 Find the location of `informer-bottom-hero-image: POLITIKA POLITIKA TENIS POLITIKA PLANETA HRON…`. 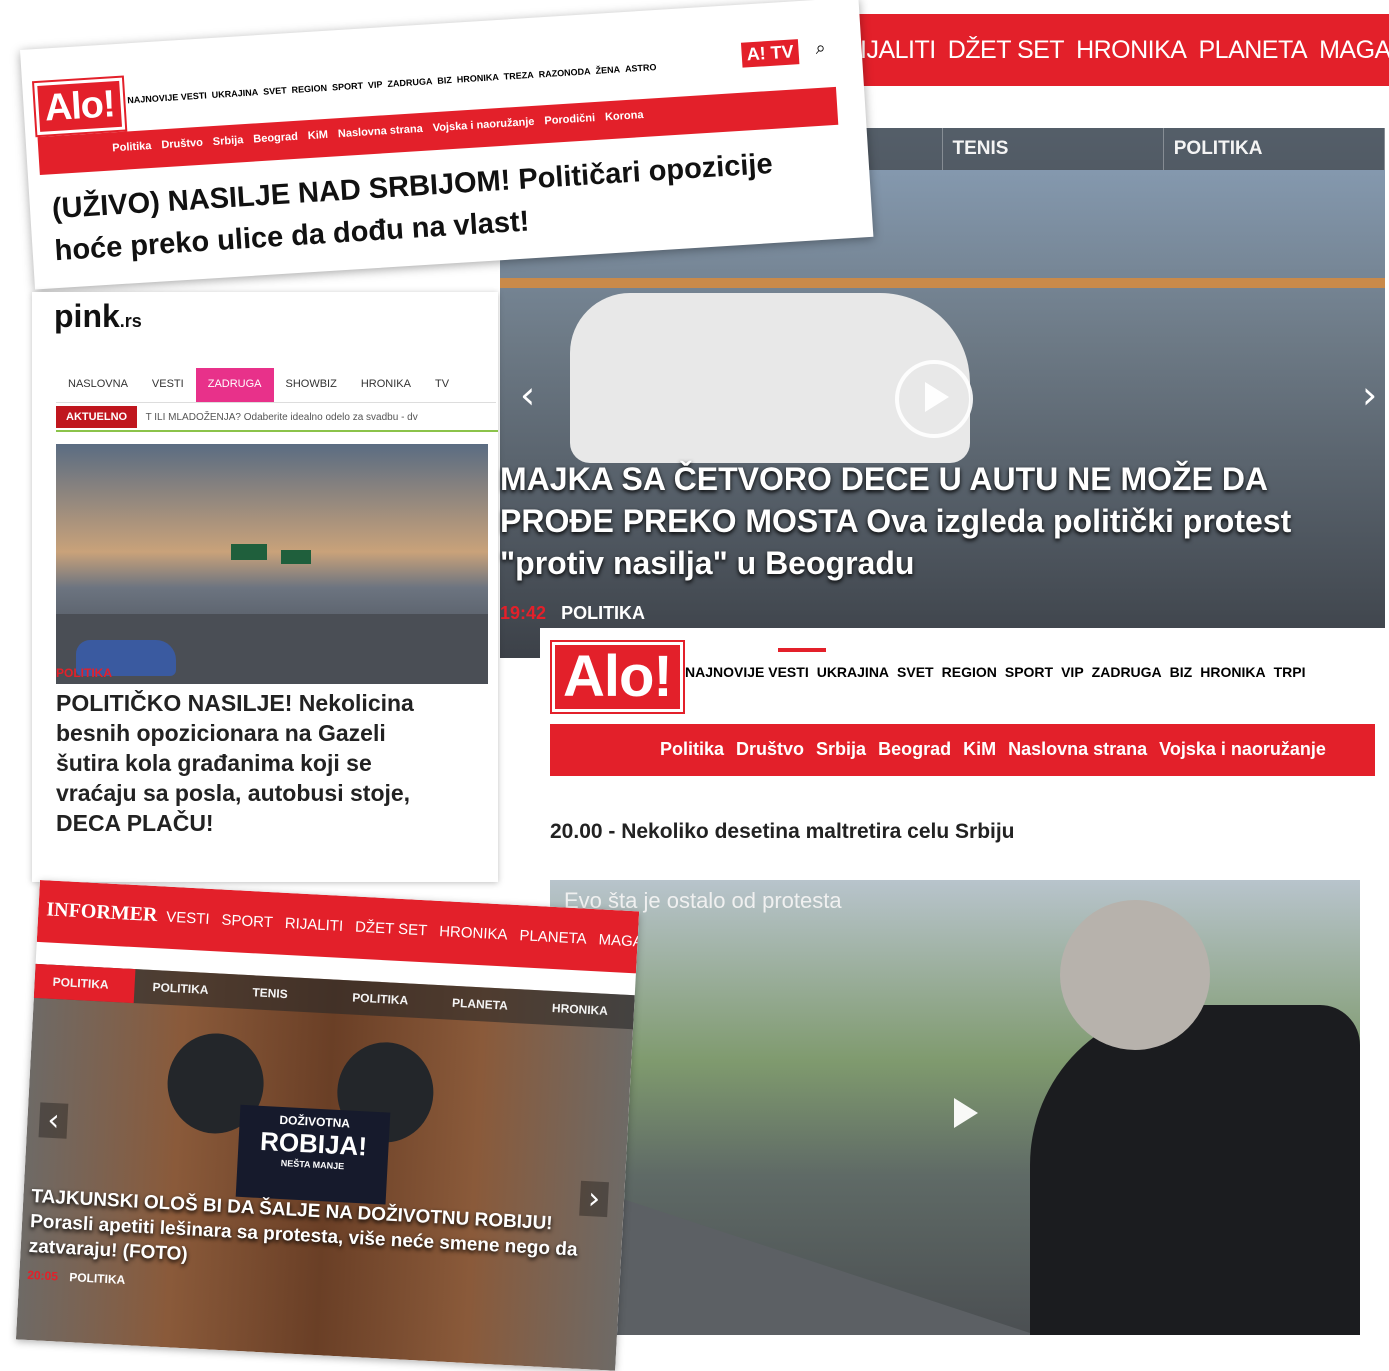

informer-bottom-hero-image: POLITIKA POLITIKA TENIS POLITIKA PLANETA HRON… is located at coordinates (325, 1167).